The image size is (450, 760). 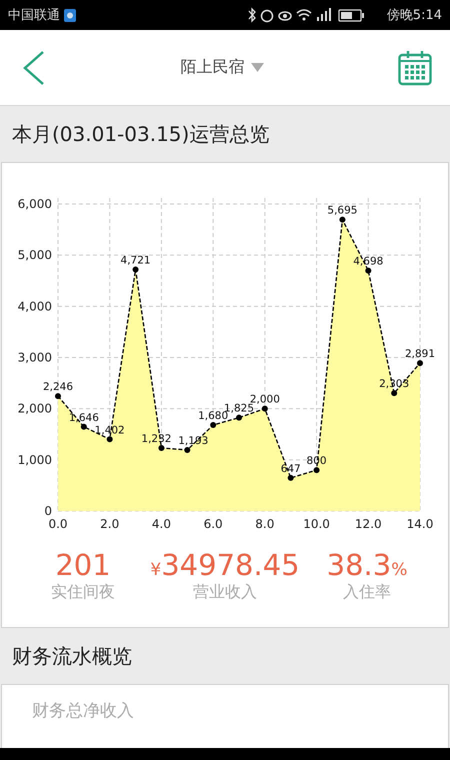 I want to click on x-tick-label: 14.0, so click(x=420, y=524).